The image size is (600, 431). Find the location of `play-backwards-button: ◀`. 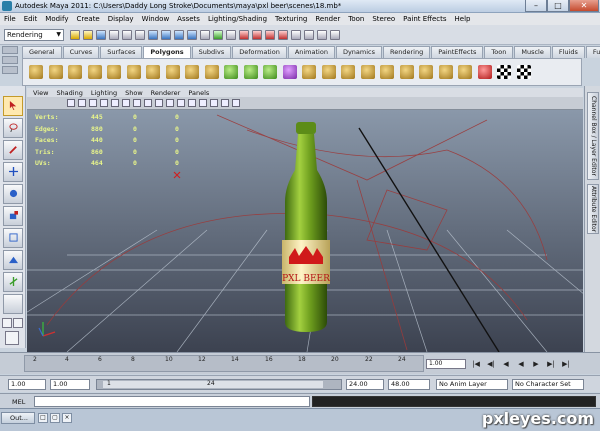

play-backwards-button: ◀ is located at coordinates (521, 364).